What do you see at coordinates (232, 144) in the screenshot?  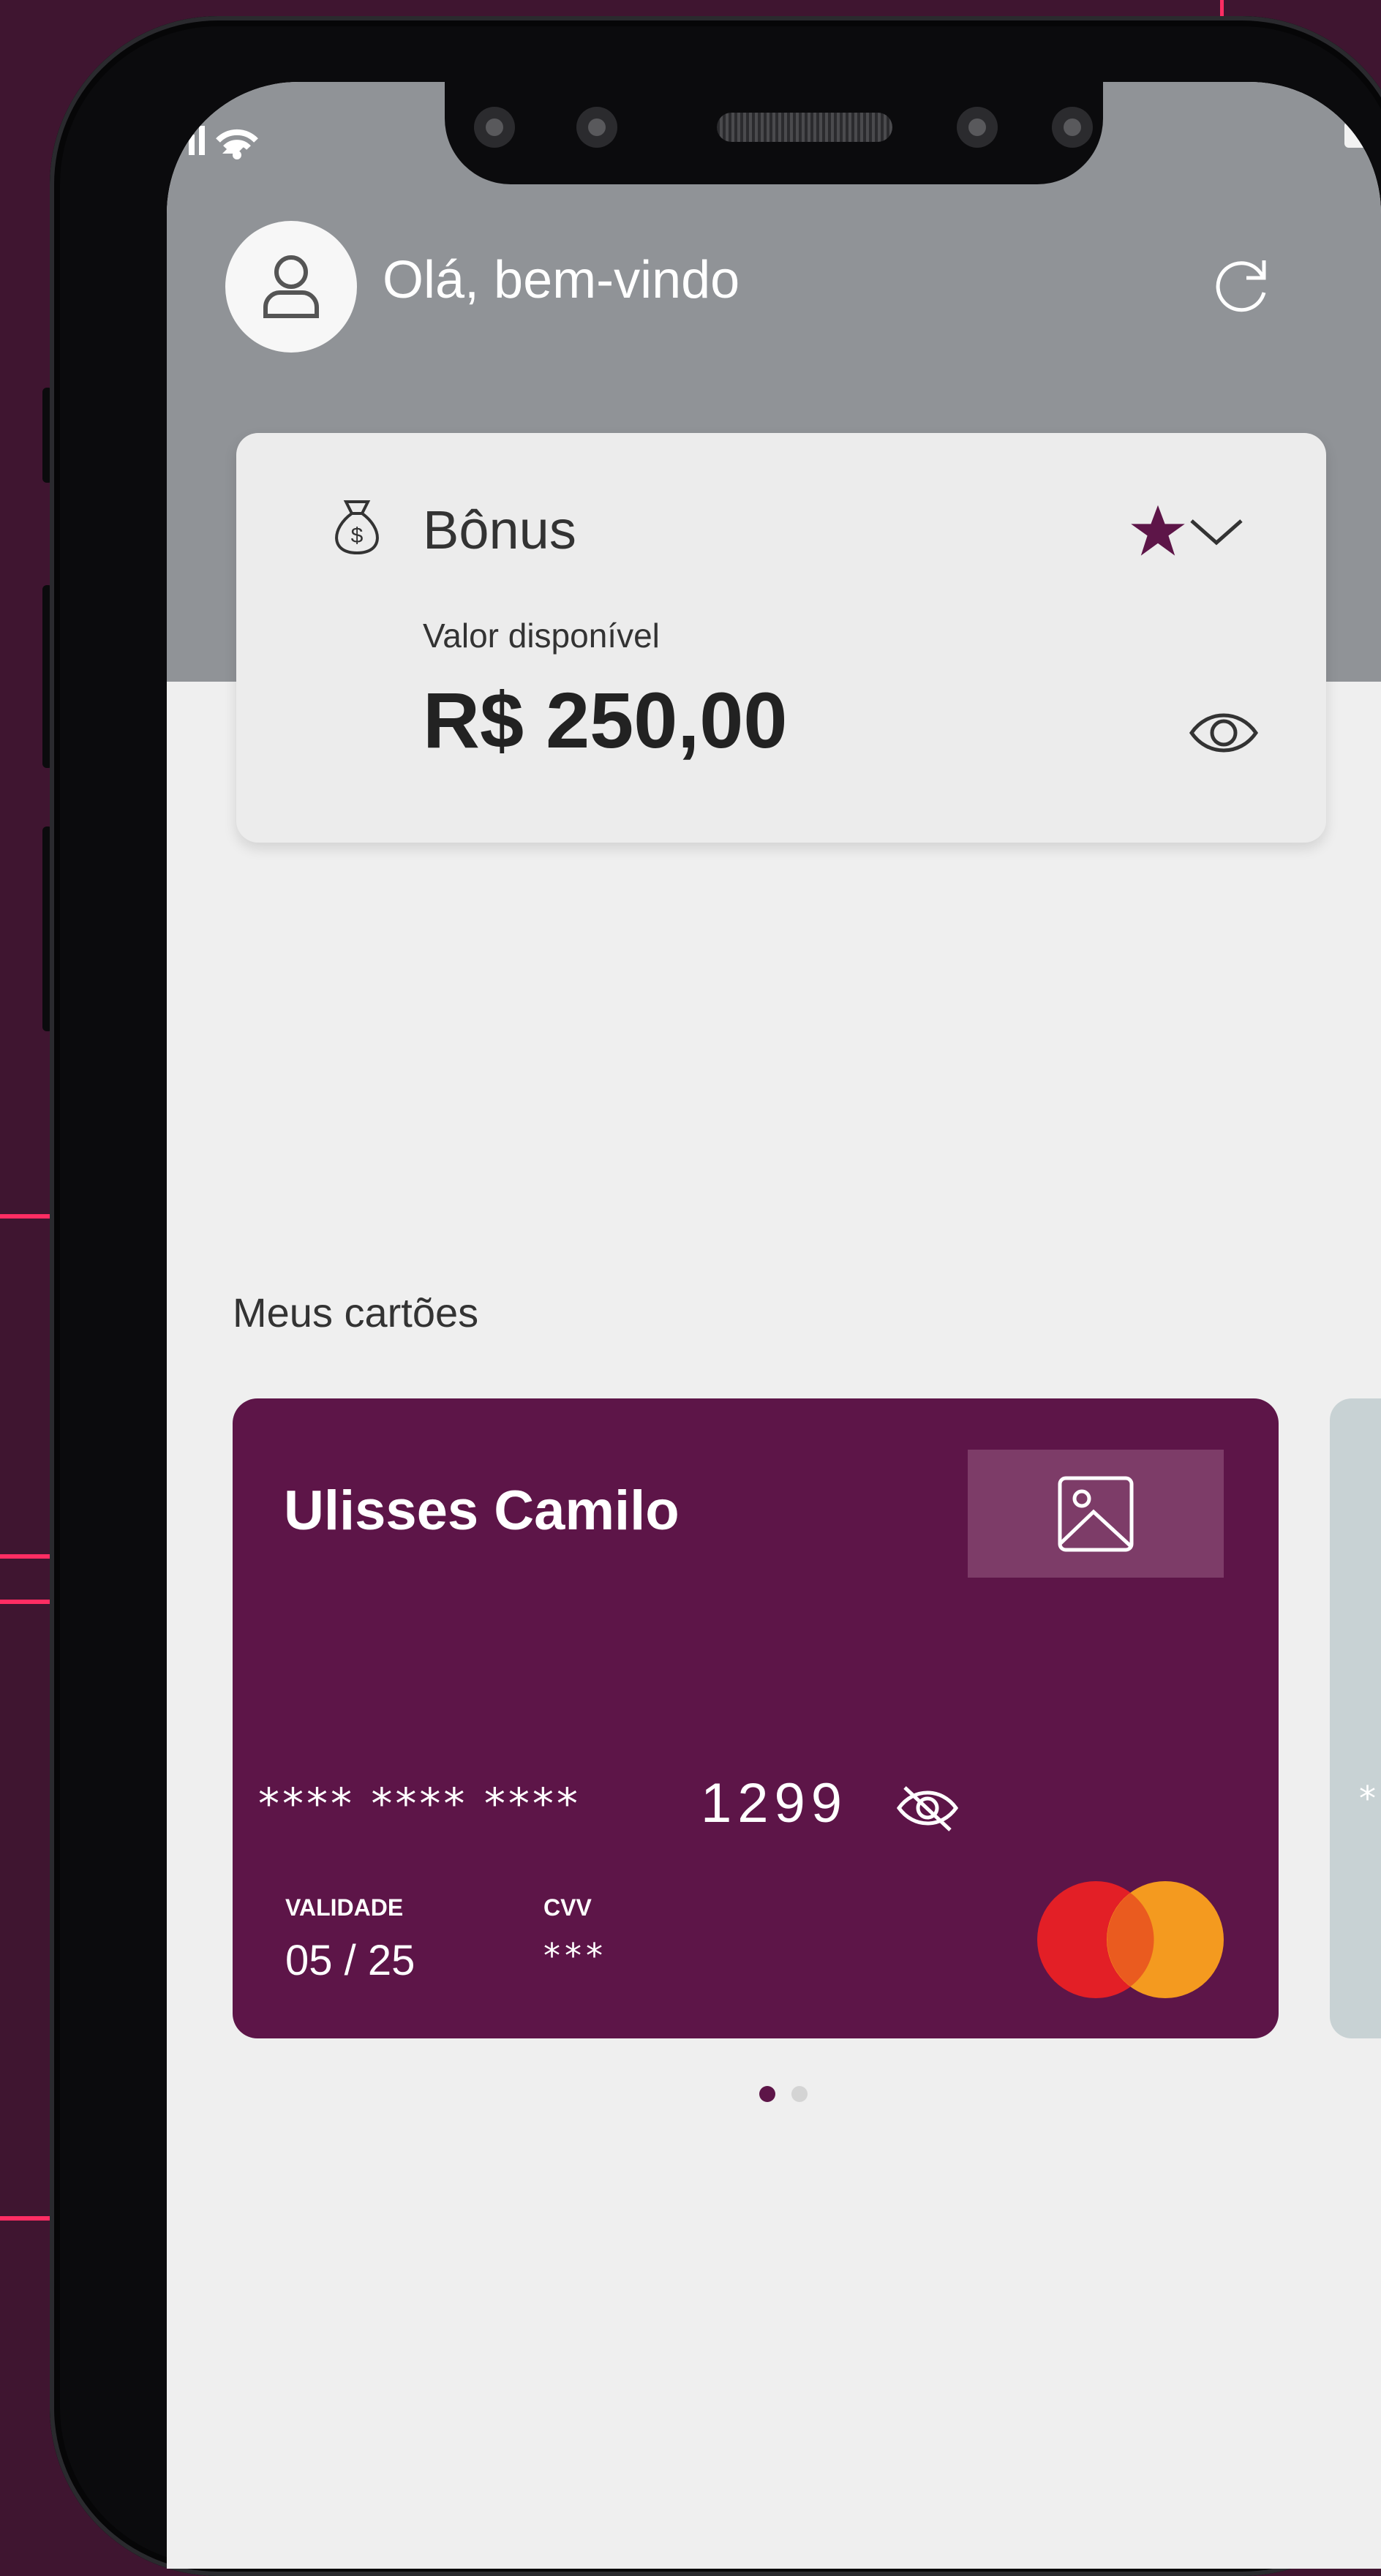 I see `signal-wifi-icon` at bounding box center [232, 144].